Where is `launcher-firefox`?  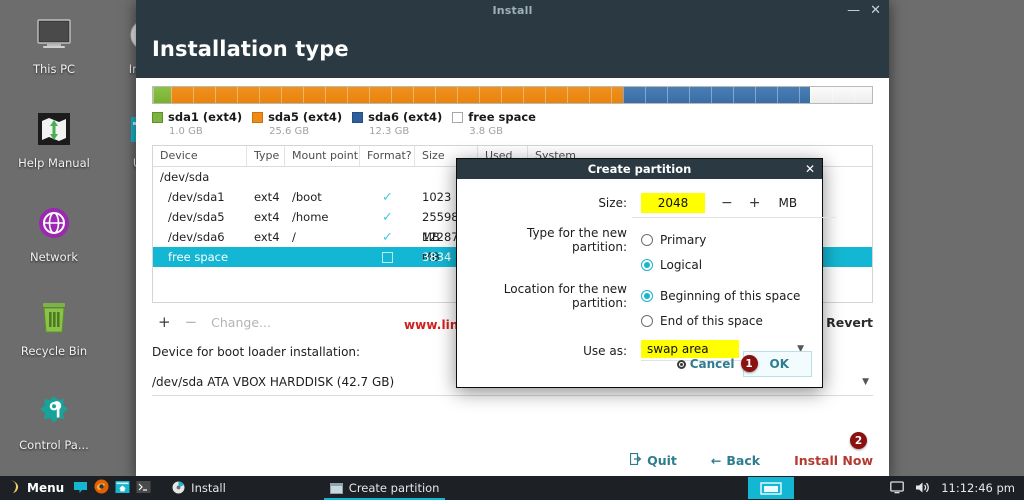 launcher-firefox is located at coordinates (101, 488).